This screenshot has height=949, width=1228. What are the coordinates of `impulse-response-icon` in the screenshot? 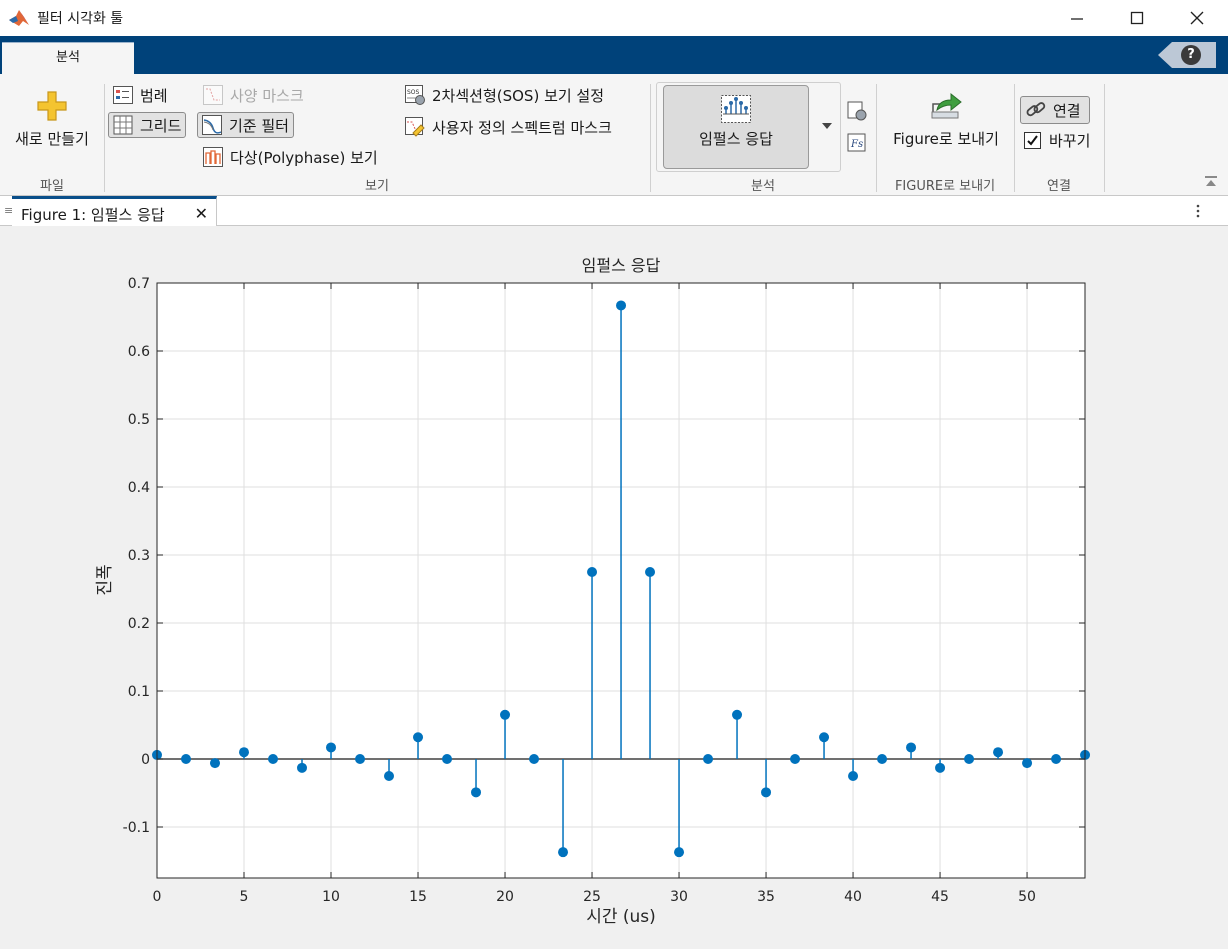 It's located at (736, 109).